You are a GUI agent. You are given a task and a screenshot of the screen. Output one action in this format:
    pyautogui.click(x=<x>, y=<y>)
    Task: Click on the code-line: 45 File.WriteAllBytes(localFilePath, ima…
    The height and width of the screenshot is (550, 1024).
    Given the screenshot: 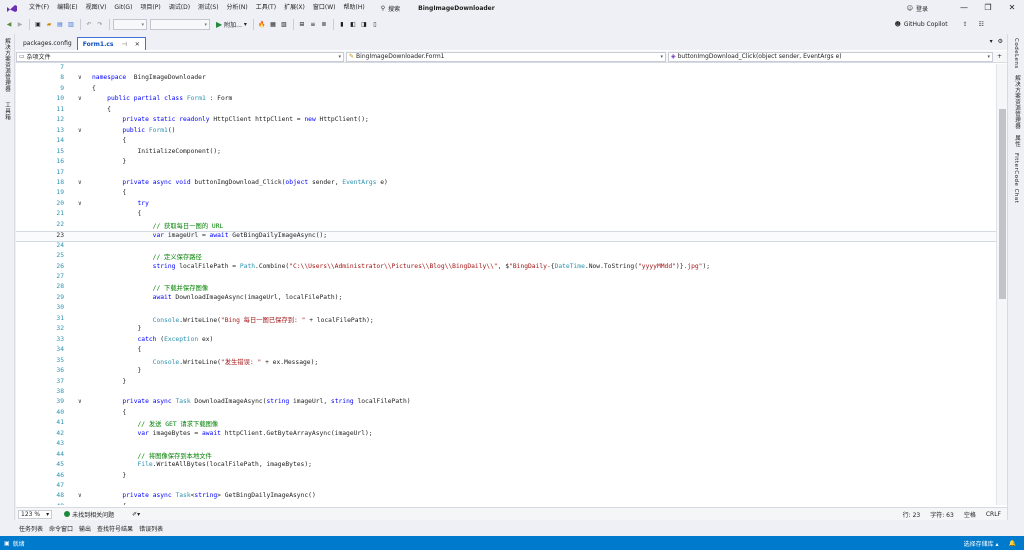 What is the action you would take?
    pyautogui.click(x=506, y=466)
    